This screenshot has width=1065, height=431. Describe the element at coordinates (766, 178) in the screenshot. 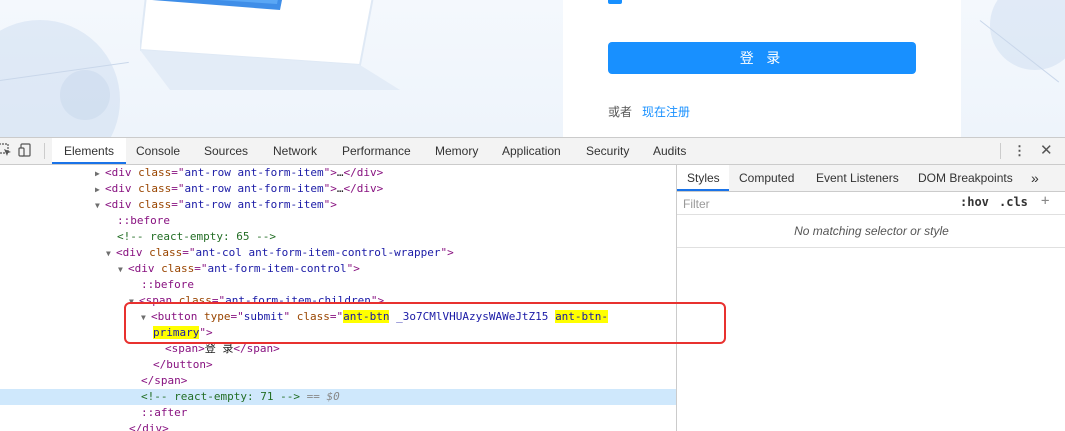

I see `tab-computed: Computed` at that location.